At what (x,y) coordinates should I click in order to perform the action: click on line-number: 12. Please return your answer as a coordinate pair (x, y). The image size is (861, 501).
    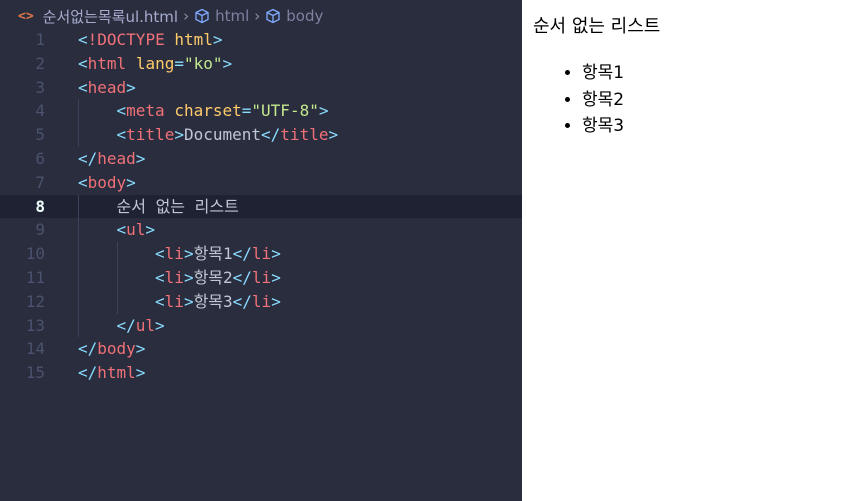
    Looking at the image, I should click on (35, 301).